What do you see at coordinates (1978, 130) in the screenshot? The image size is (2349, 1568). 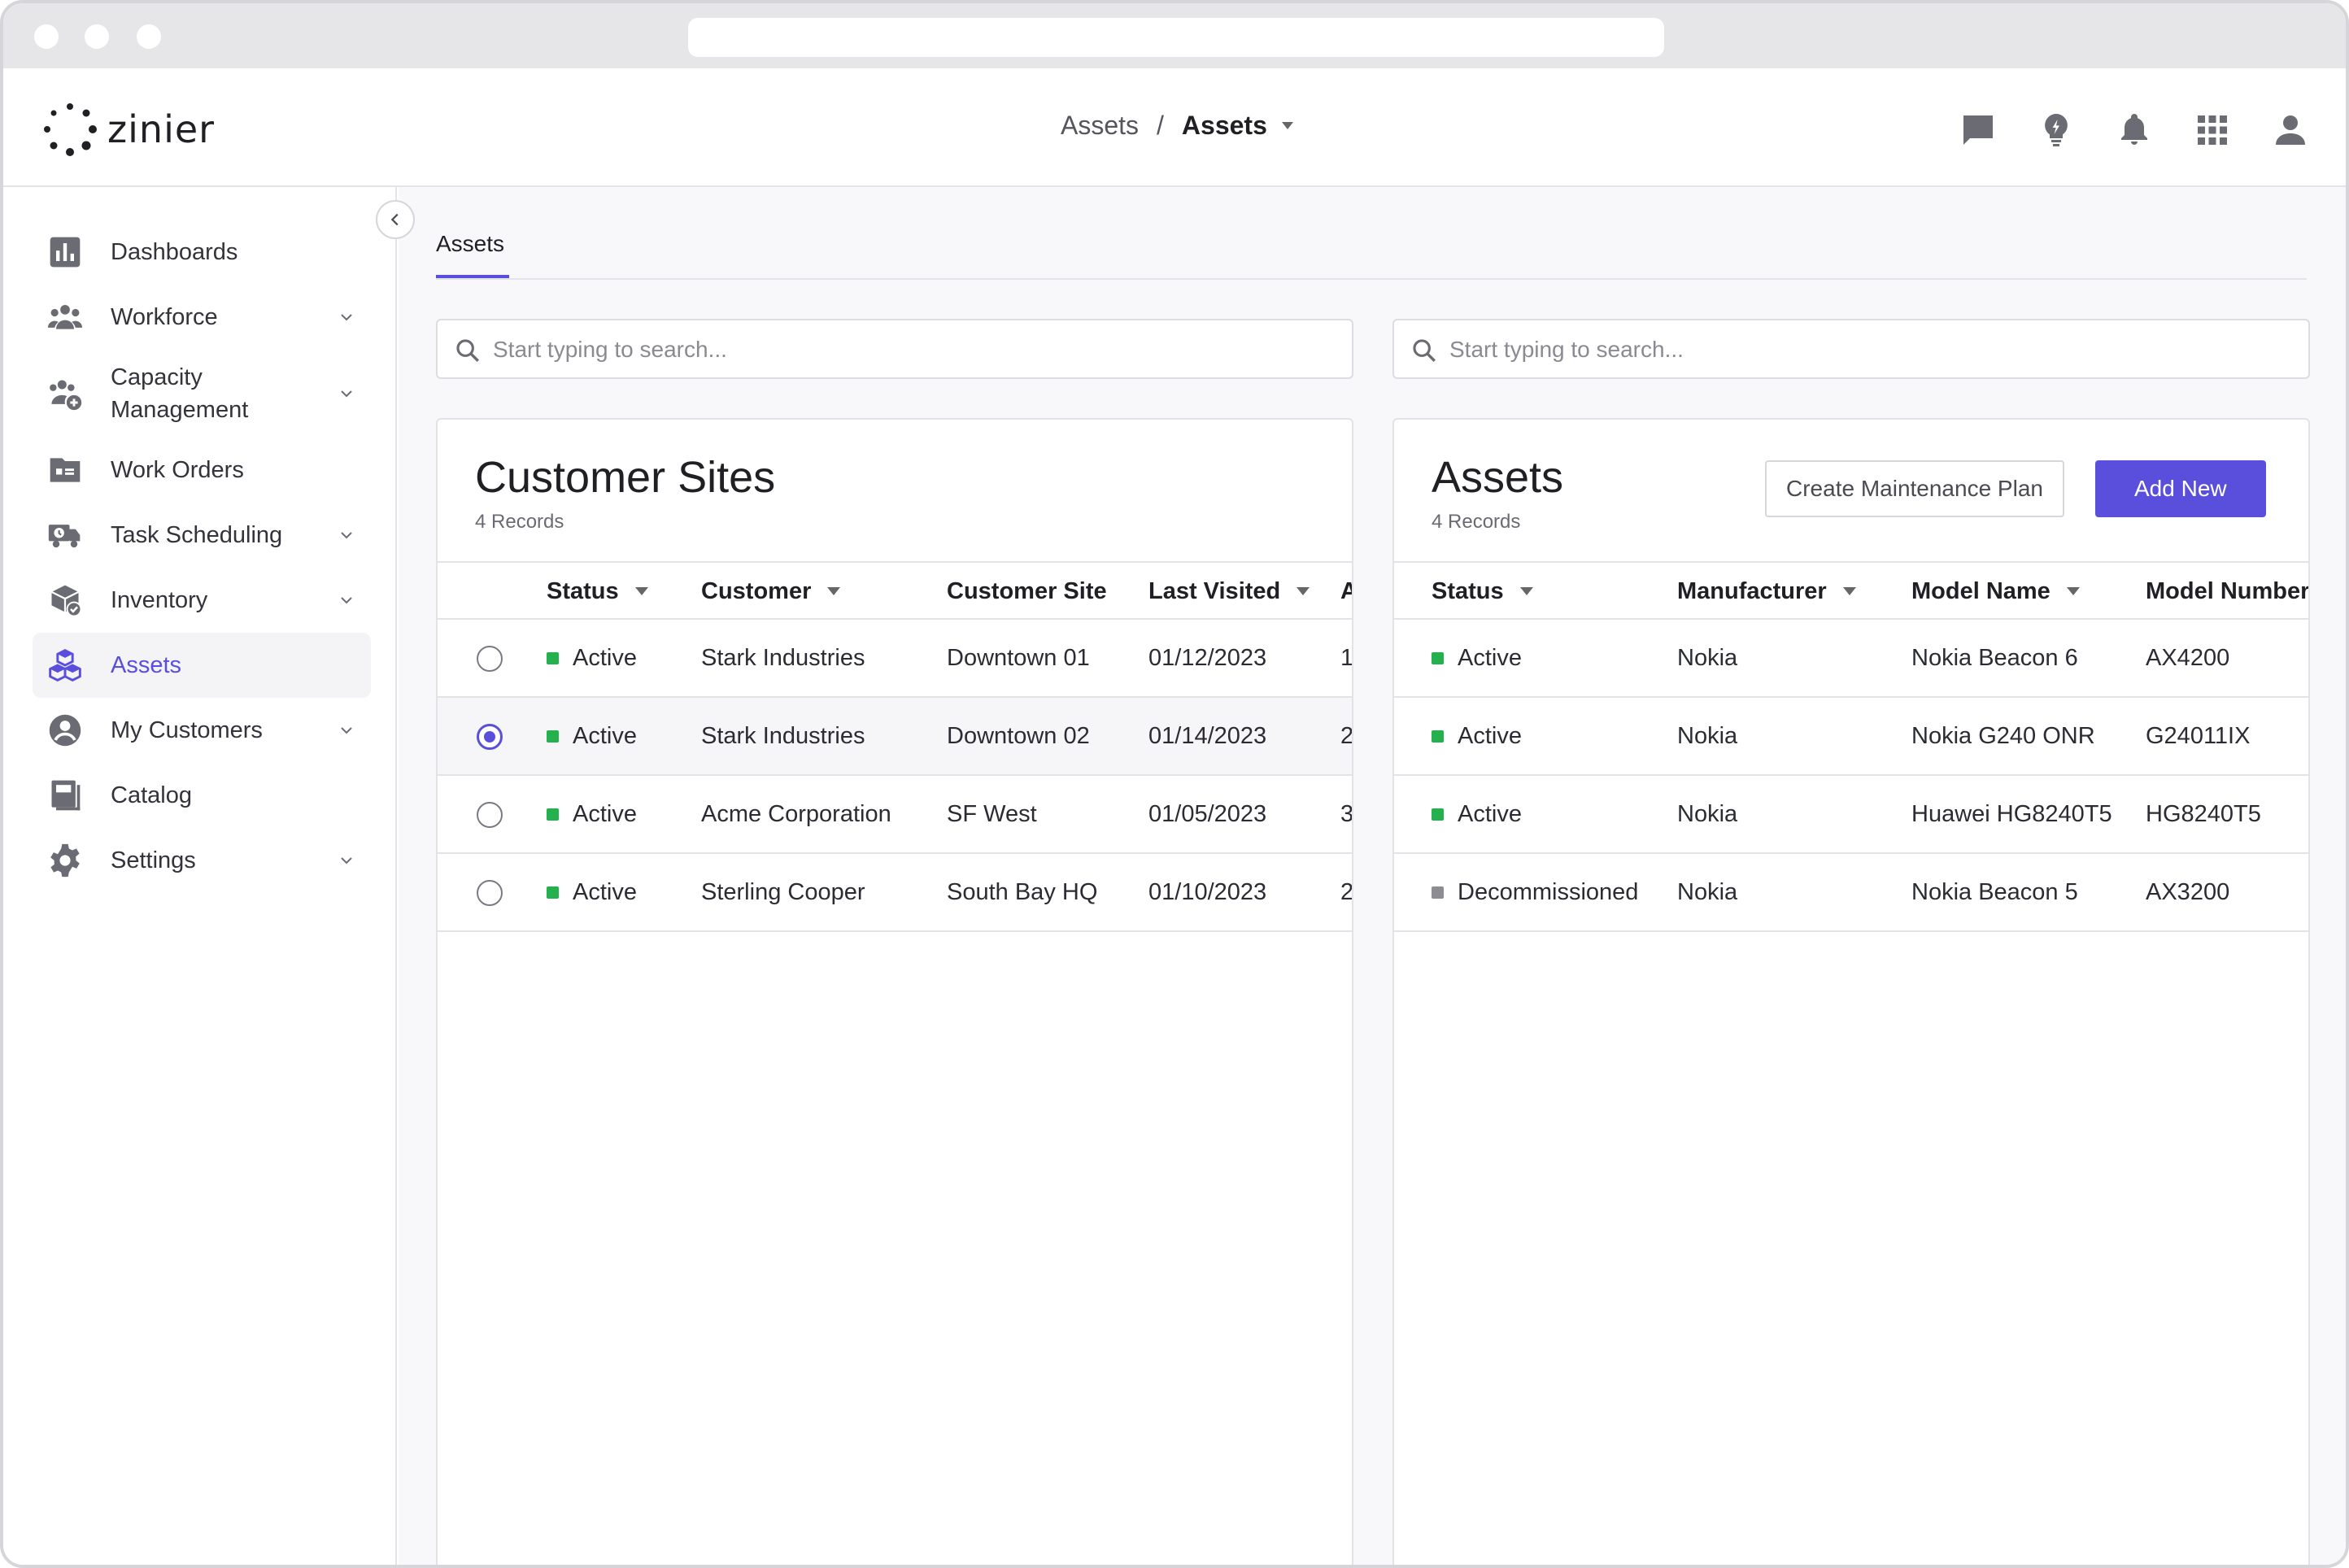 I see `chat-icon` at bounding box center [1978, 130].